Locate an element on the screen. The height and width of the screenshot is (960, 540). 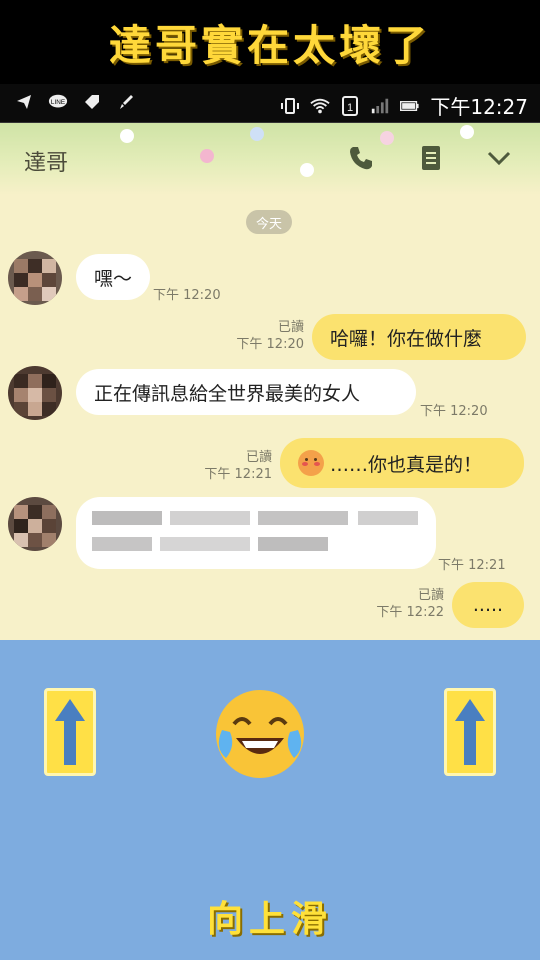
status-bar: LINE 1 下午12:27 is located at coordinates (270, 103).